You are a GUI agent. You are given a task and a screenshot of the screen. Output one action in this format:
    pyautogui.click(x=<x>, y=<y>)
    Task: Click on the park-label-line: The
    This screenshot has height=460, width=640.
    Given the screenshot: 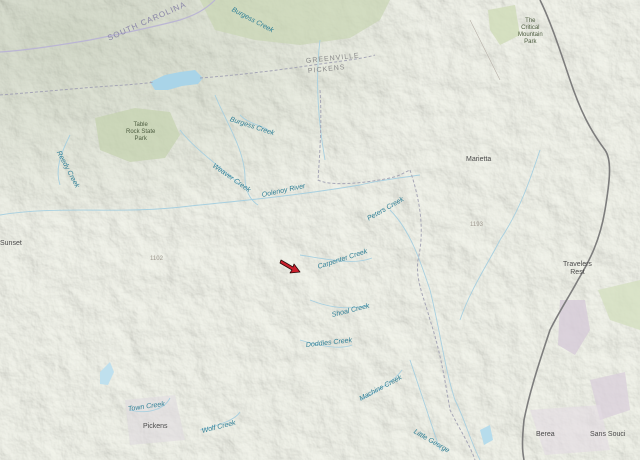 What is the action you would take?
    pyautogui.click(x=530, y=21)
    